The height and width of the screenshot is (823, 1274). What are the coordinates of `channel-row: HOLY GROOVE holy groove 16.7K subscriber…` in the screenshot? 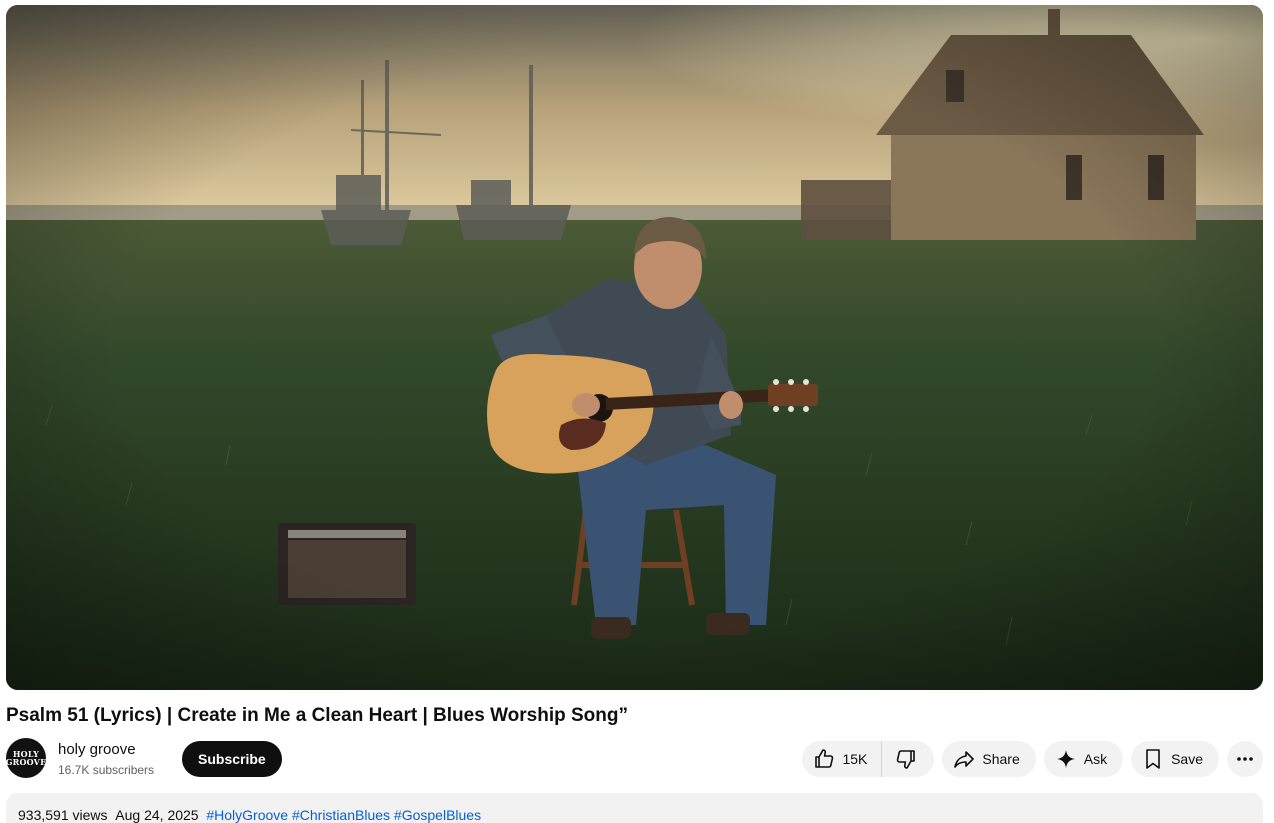 It's located at (634, 758).